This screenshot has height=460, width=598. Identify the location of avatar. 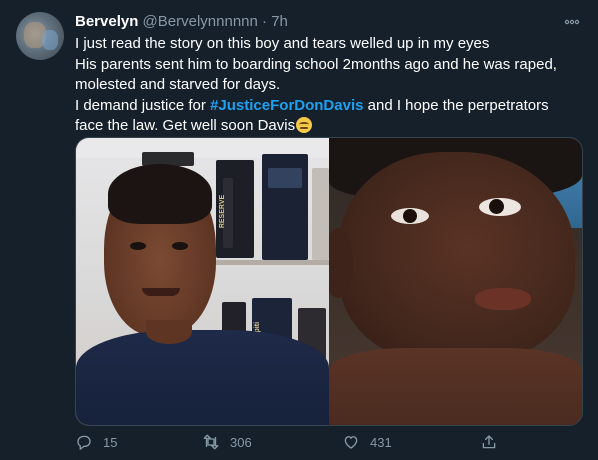
(40, 36).